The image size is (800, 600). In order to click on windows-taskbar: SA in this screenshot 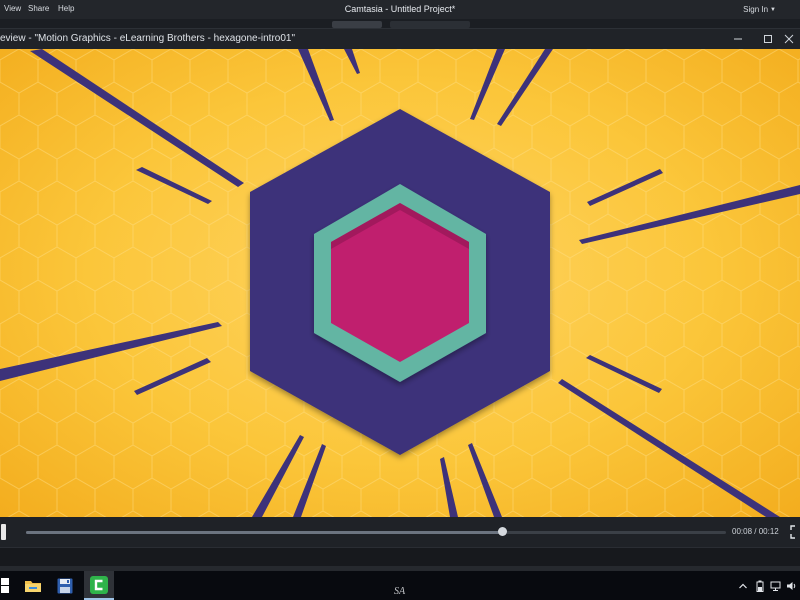, I will do `click(400, 585)`.